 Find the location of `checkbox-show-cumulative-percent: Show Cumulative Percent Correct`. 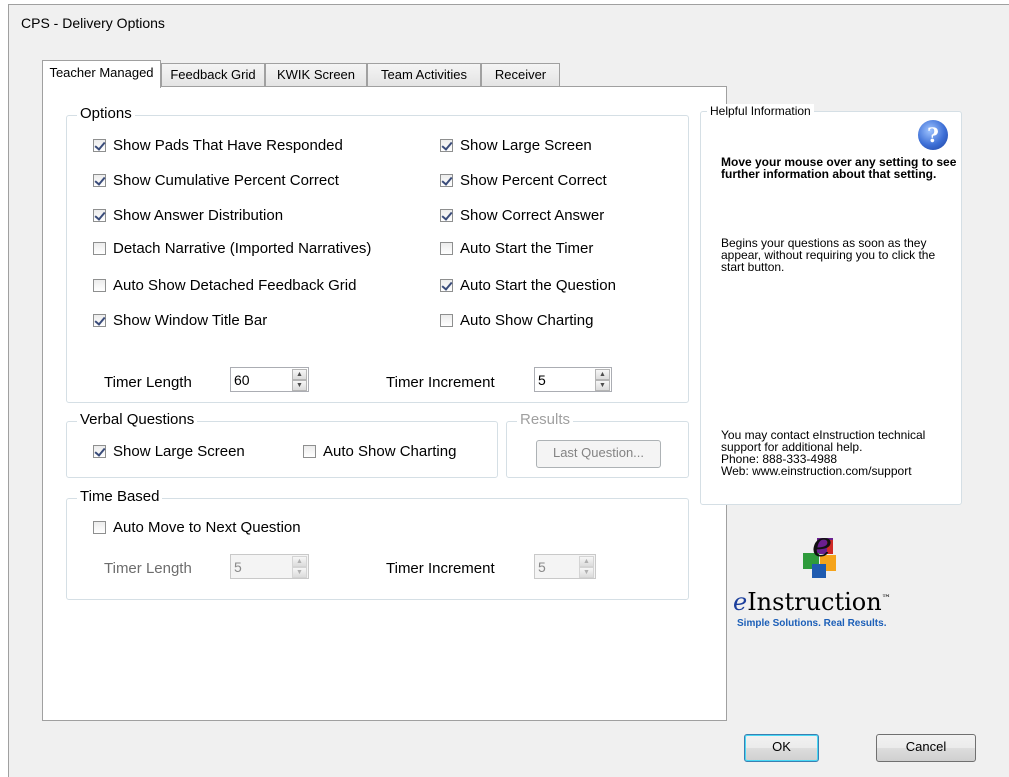

checkbox-show-cumulative-percent: Show Cumulative Percent Correct is located at coordinates (216, 180).